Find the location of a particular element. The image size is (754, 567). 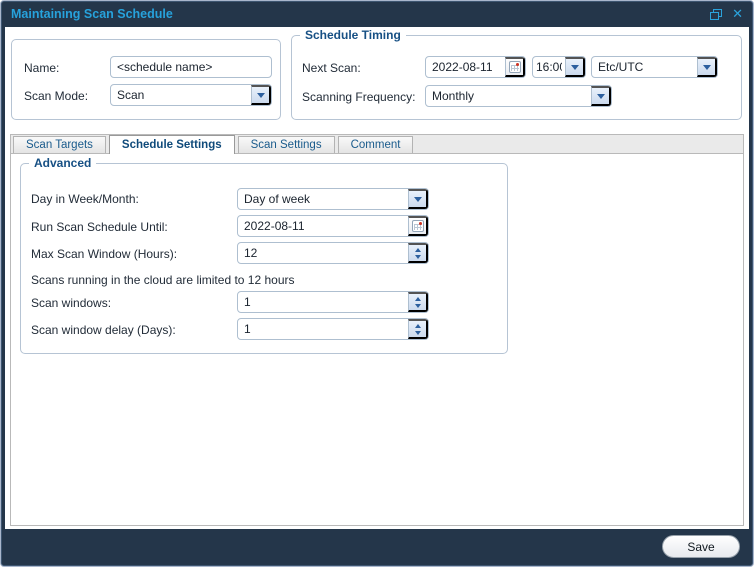

next-scan-time-dropdown-trigger is located at coordinates (575, 67).